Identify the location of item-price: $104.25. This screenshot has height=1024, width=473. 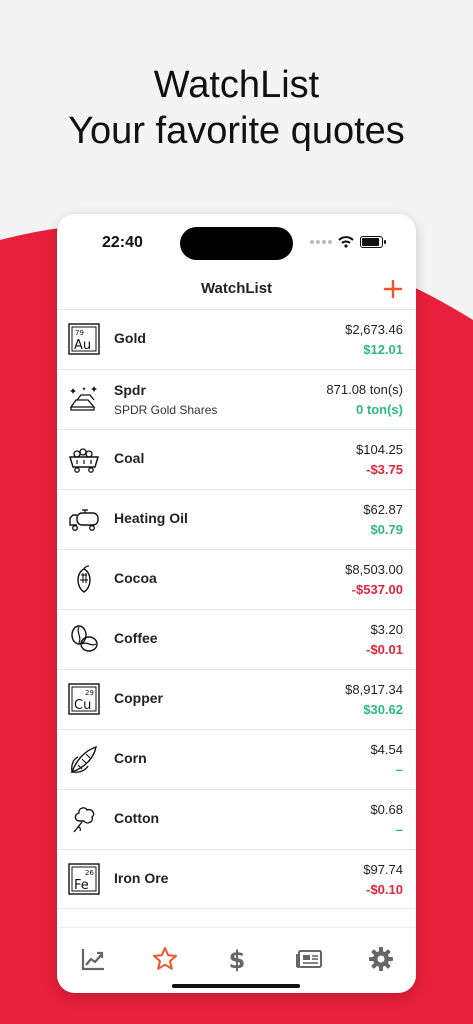
(379, 449).